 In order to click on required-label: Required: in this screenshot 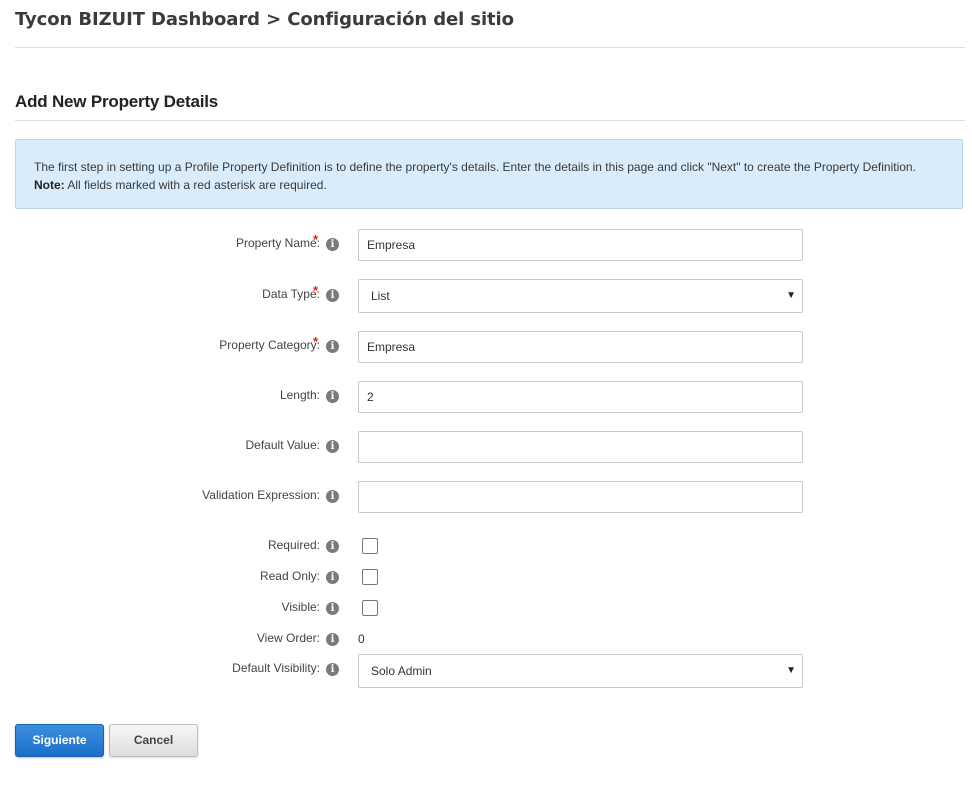, I will do `click(293, 545)`.